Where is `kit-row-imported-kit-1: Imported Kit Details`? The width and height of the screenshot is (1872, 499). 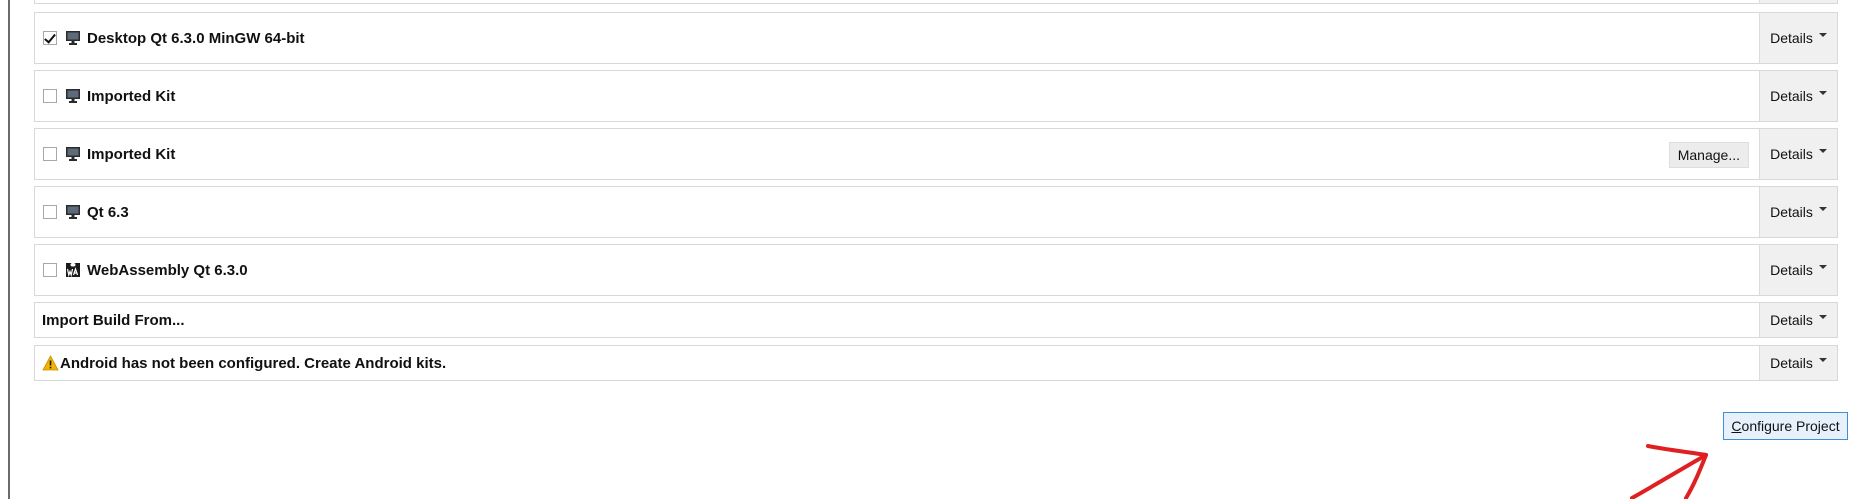 kit-row-imported-kit-1: Imported Kit Details is located at coordinates (936, 96).